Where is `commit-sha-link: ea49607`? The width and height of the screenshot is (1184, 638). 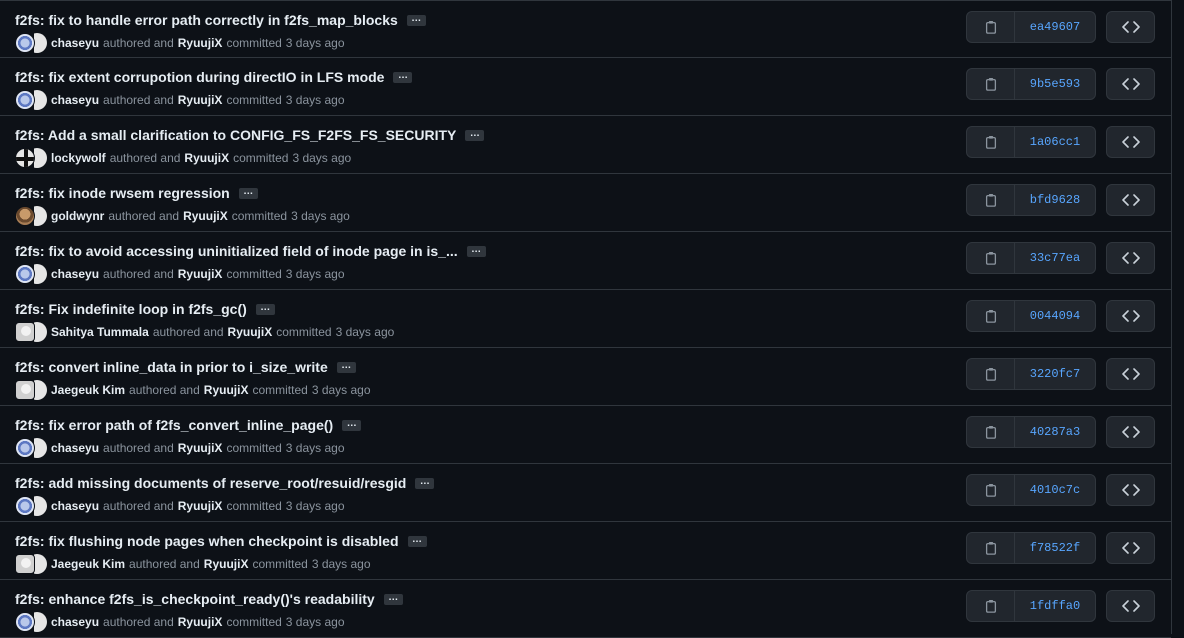 commit-sha-link: ea49607 is located at coordinates (1055, 27).